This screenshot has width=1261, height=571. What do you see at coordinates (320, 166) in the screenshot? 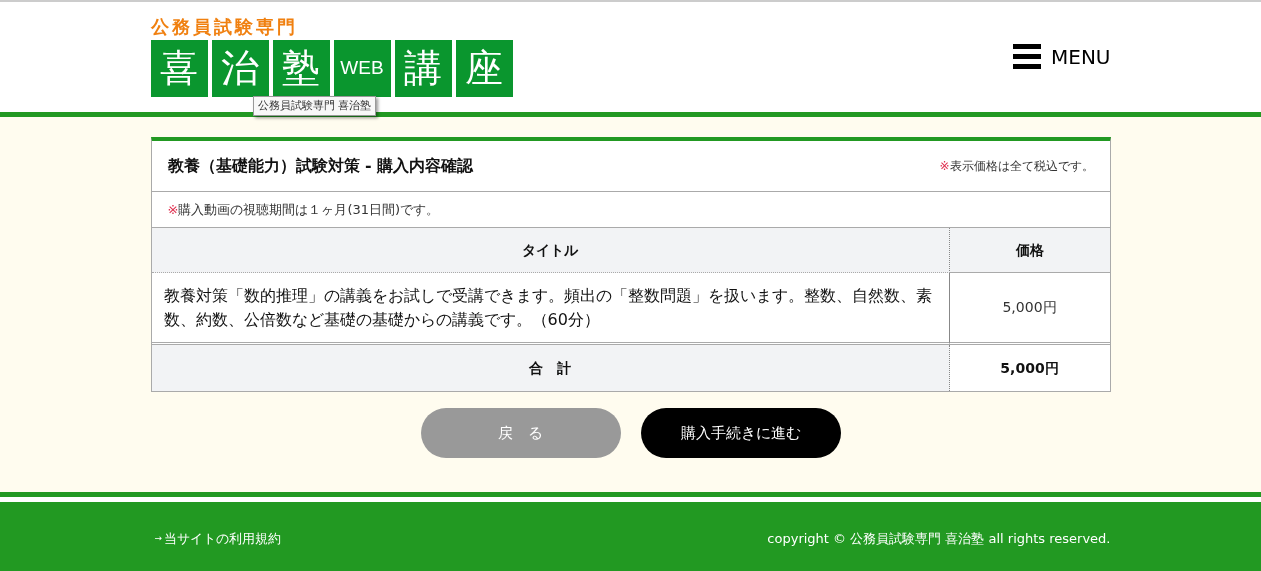
I see `panel-title: 教養（基礎能力）試験対策 - 購入内容確認` at bounding box center [320, 166].